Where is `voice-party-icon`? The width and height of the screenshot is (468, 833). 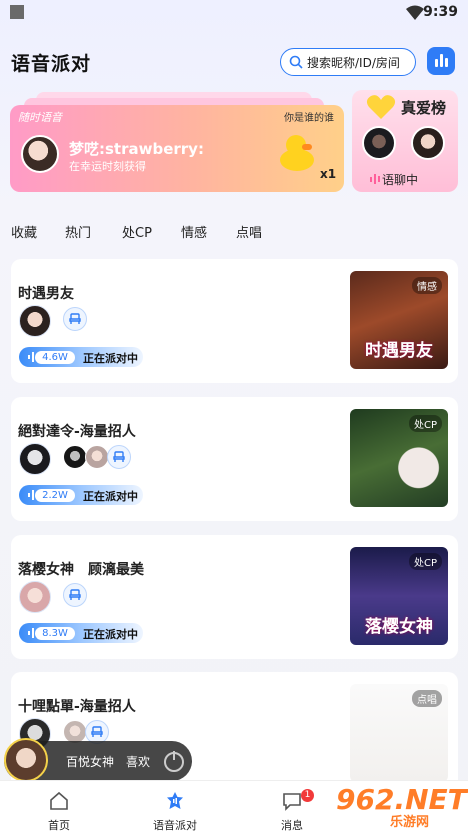 voice-party-icon is located at coordinates (175, 800).